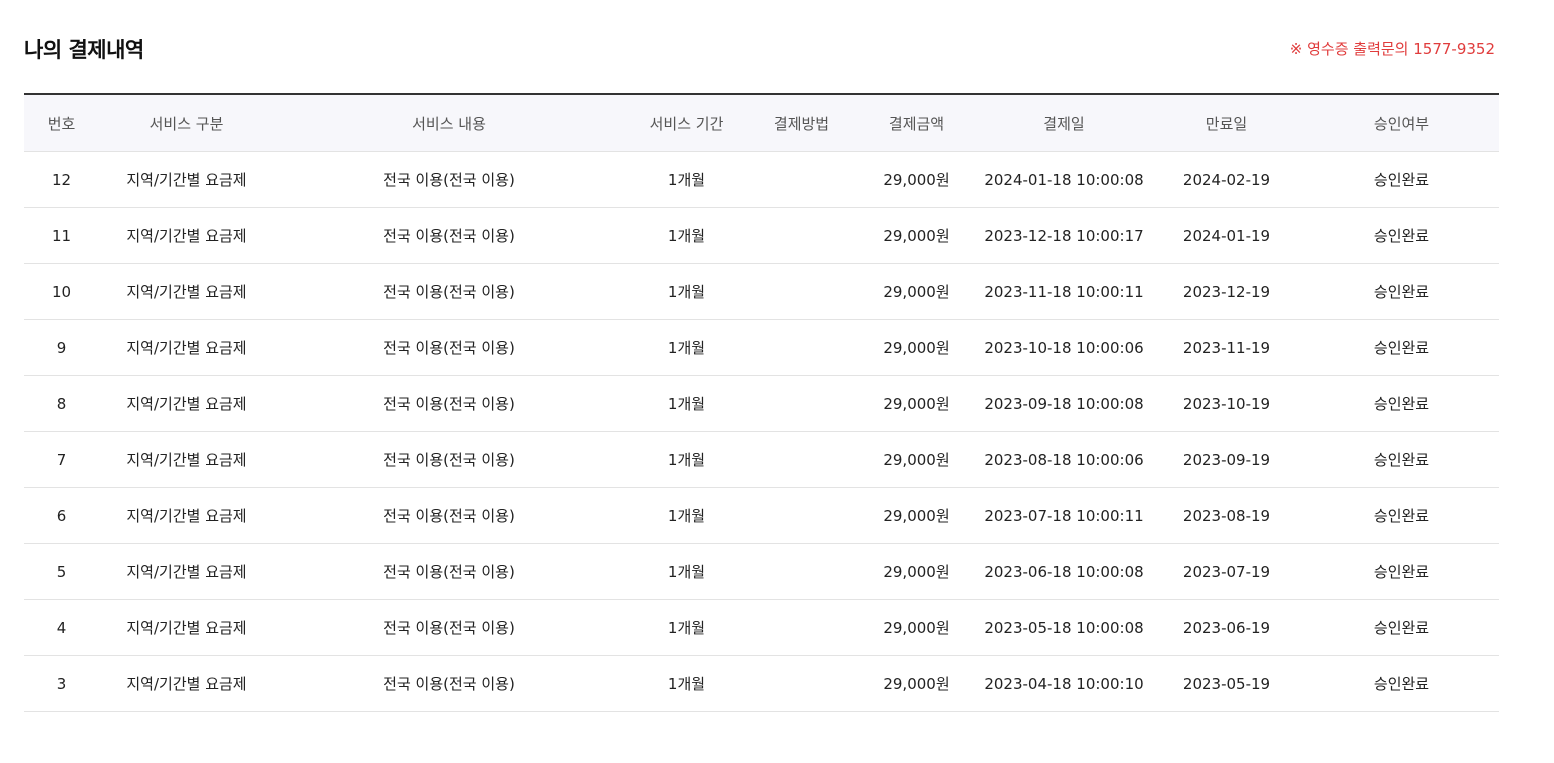  What do you see at coordinates (61, 347) in the screenshot?
I see `cell-number: 9` at bounding box center [61, 347].